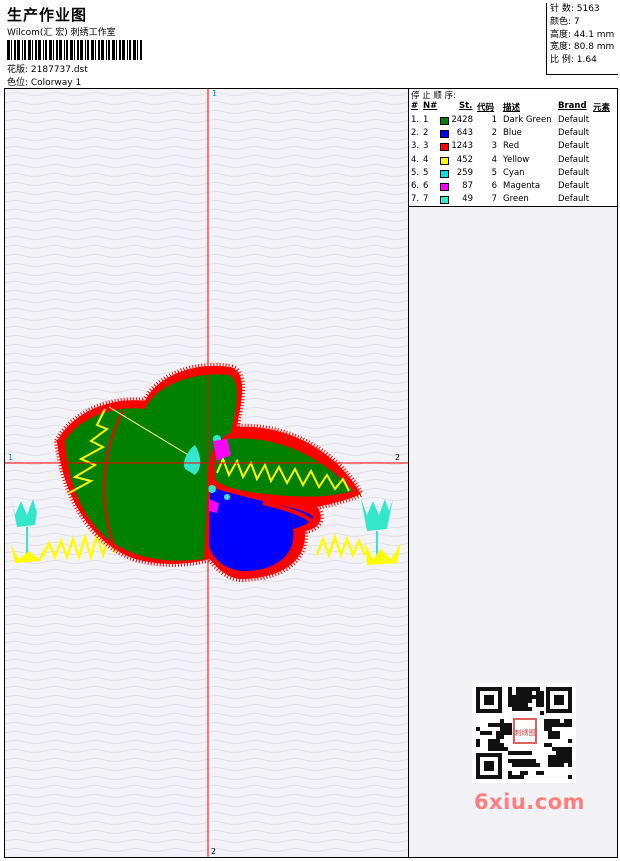  I want to click on sheet-title: 生产作业图, so click(47, 15).